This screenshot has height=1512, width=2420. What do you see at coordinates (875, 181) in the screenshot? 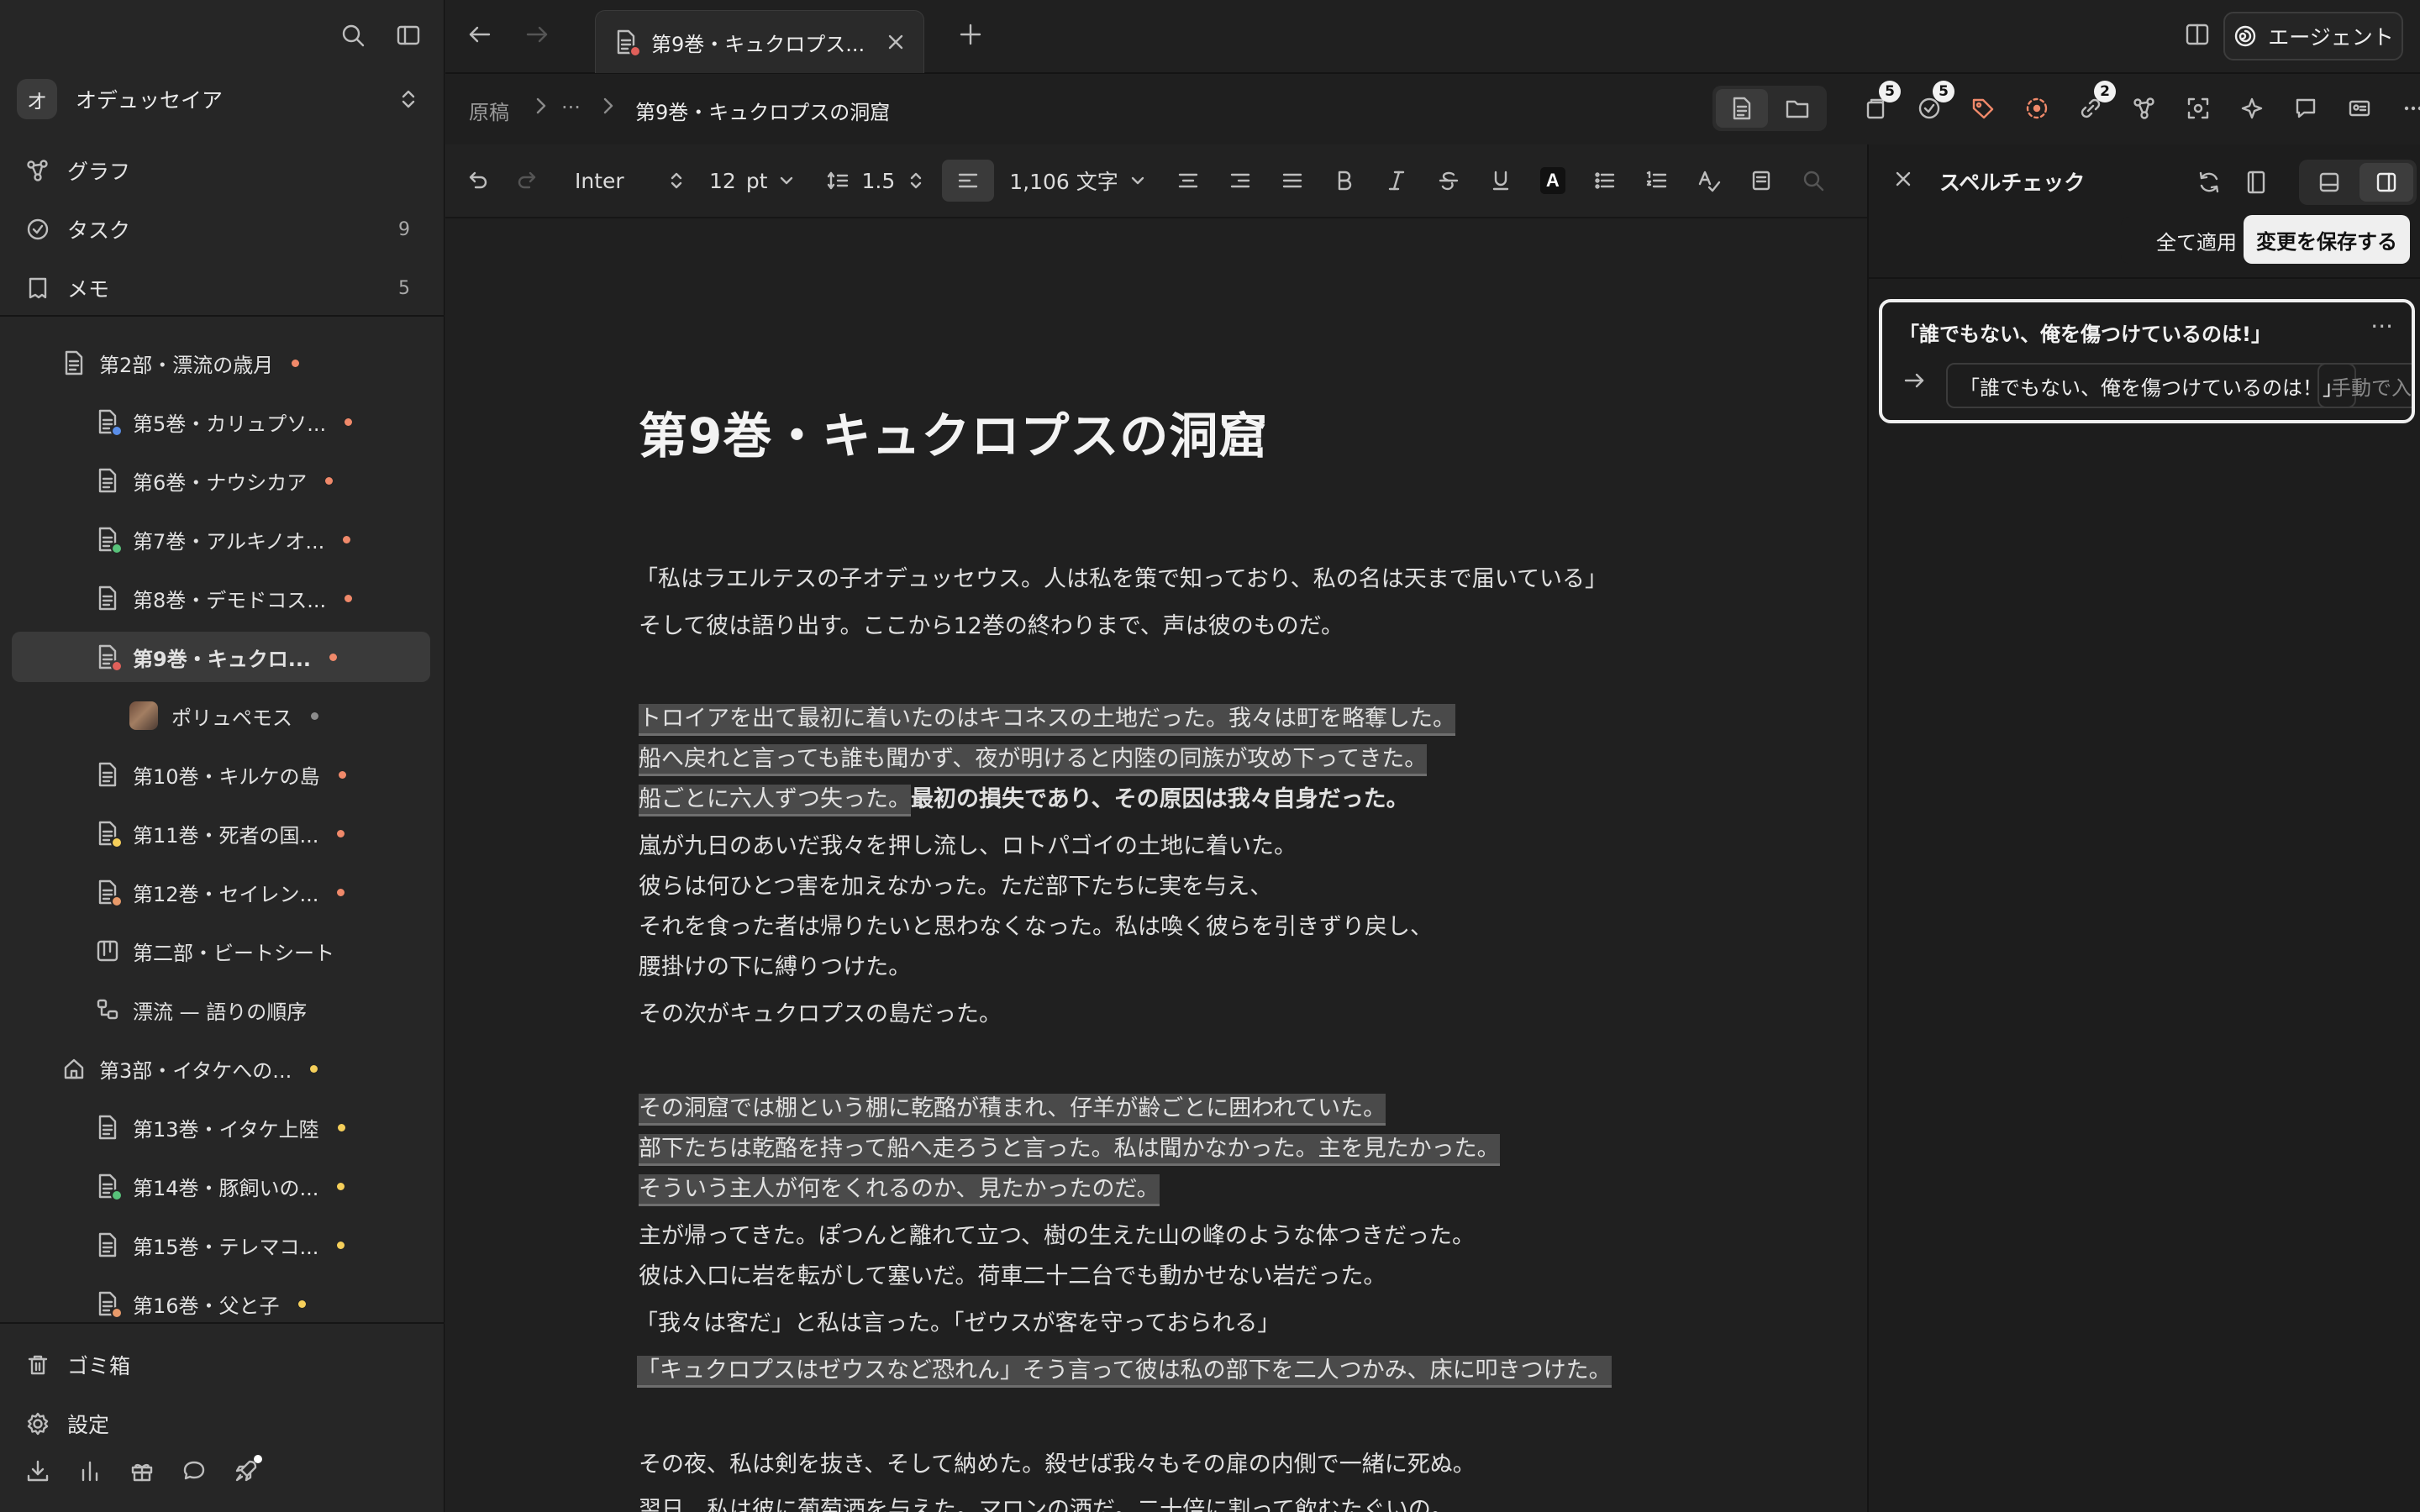
I see `line-height-select: 1.5` at bounding box center [875, 181].